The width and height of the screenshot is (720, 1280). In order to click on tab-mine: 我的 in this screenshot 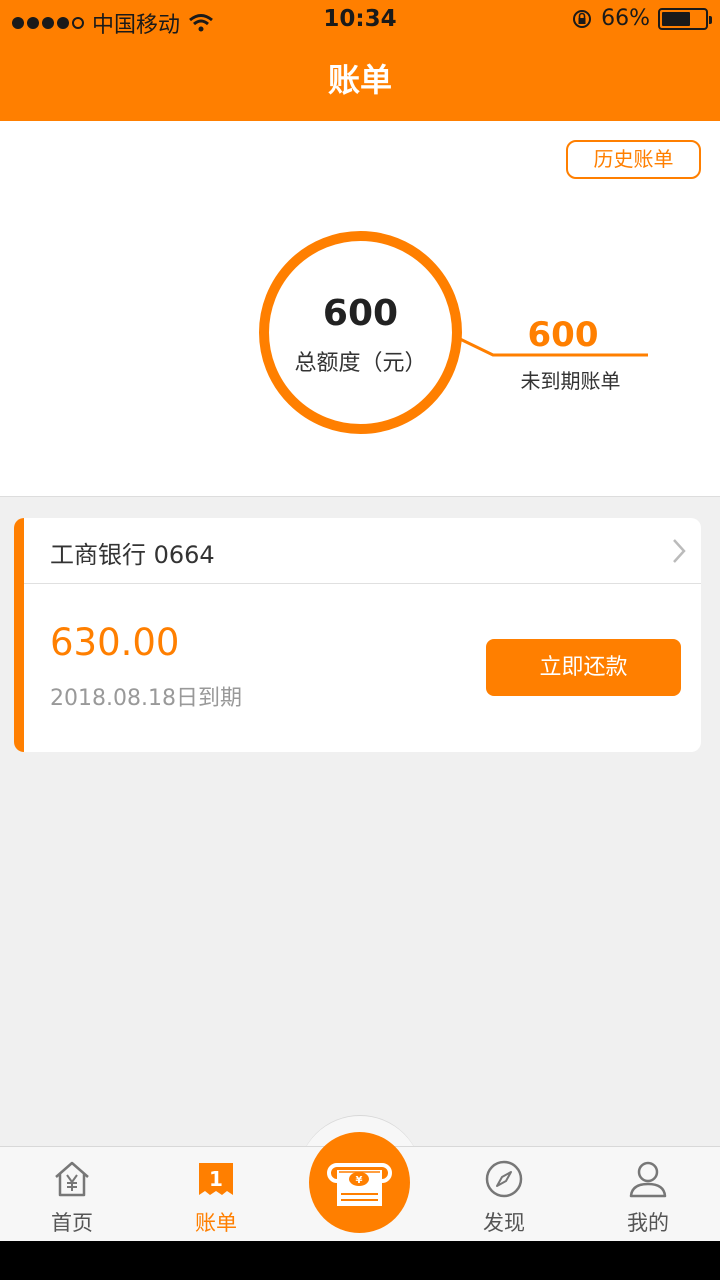, I will do `click(648, 1194)`.